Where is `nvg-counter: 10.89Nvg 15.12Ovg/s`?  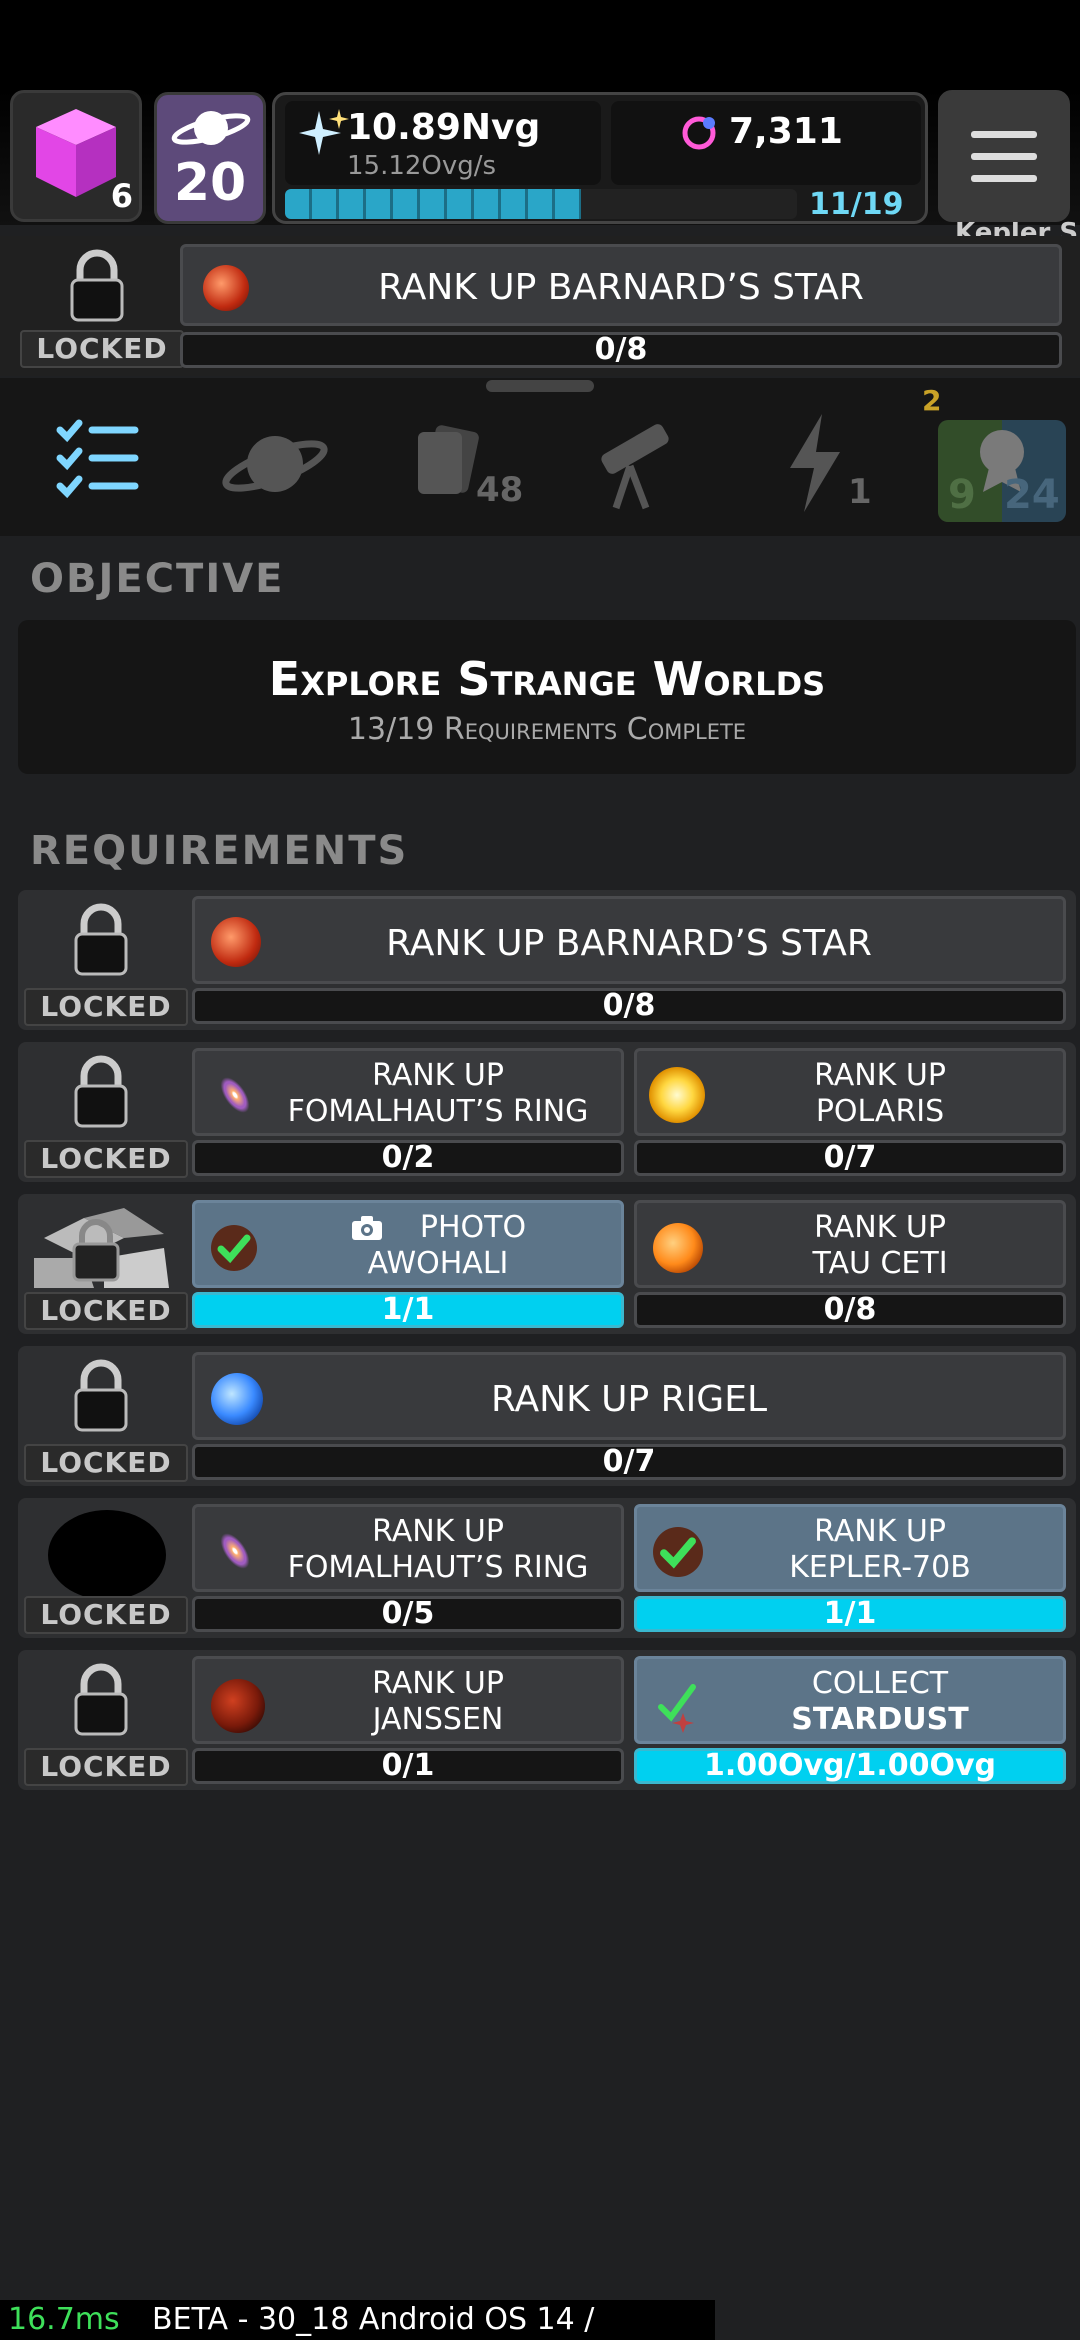 nvg-counter: 10.89Nvg 15.12Ovg/s is located at coordinates (443, 143).